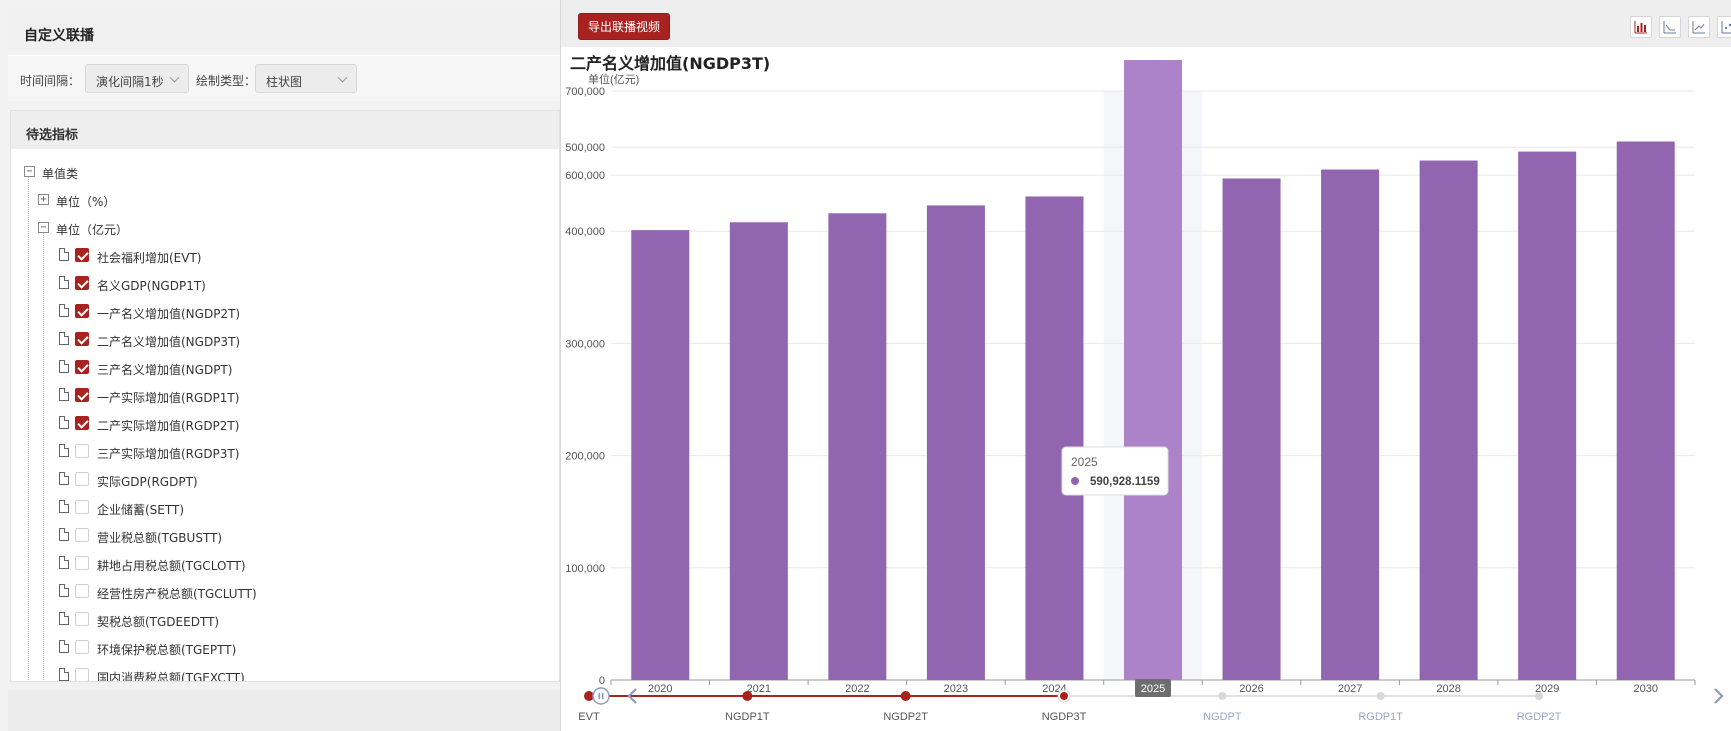 The image size is (1731, 731). Describe the element at coordinates (1054, 438) in the screenshot. I see `bar-2024` at that location.